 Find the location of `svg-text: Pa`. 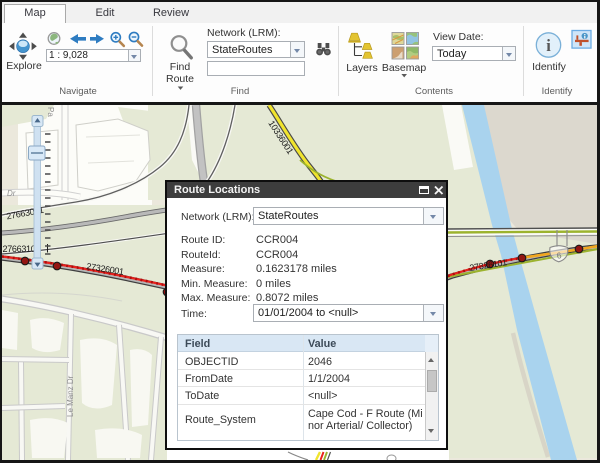

svg-text: Pa is located at coordinates (50, 112).